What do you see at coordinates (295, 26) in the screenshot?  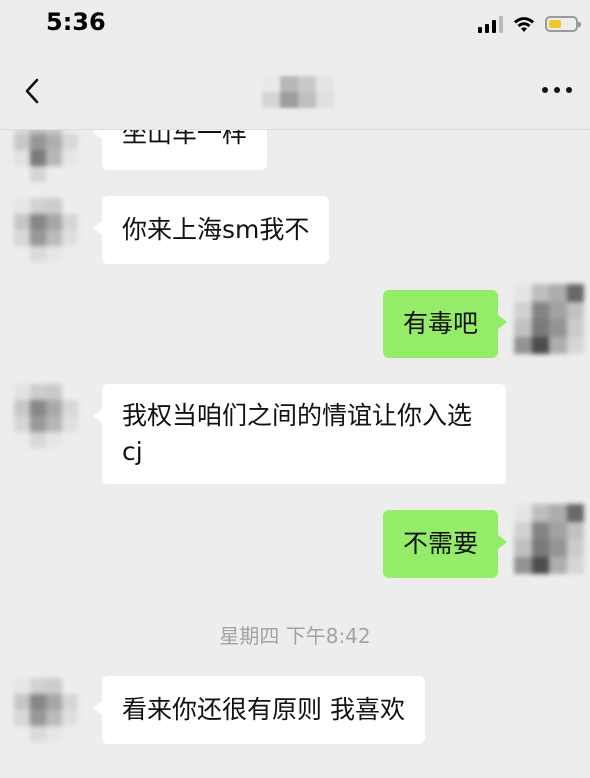 I see `status-bar: 5:36` at bounding box center [295, 26].